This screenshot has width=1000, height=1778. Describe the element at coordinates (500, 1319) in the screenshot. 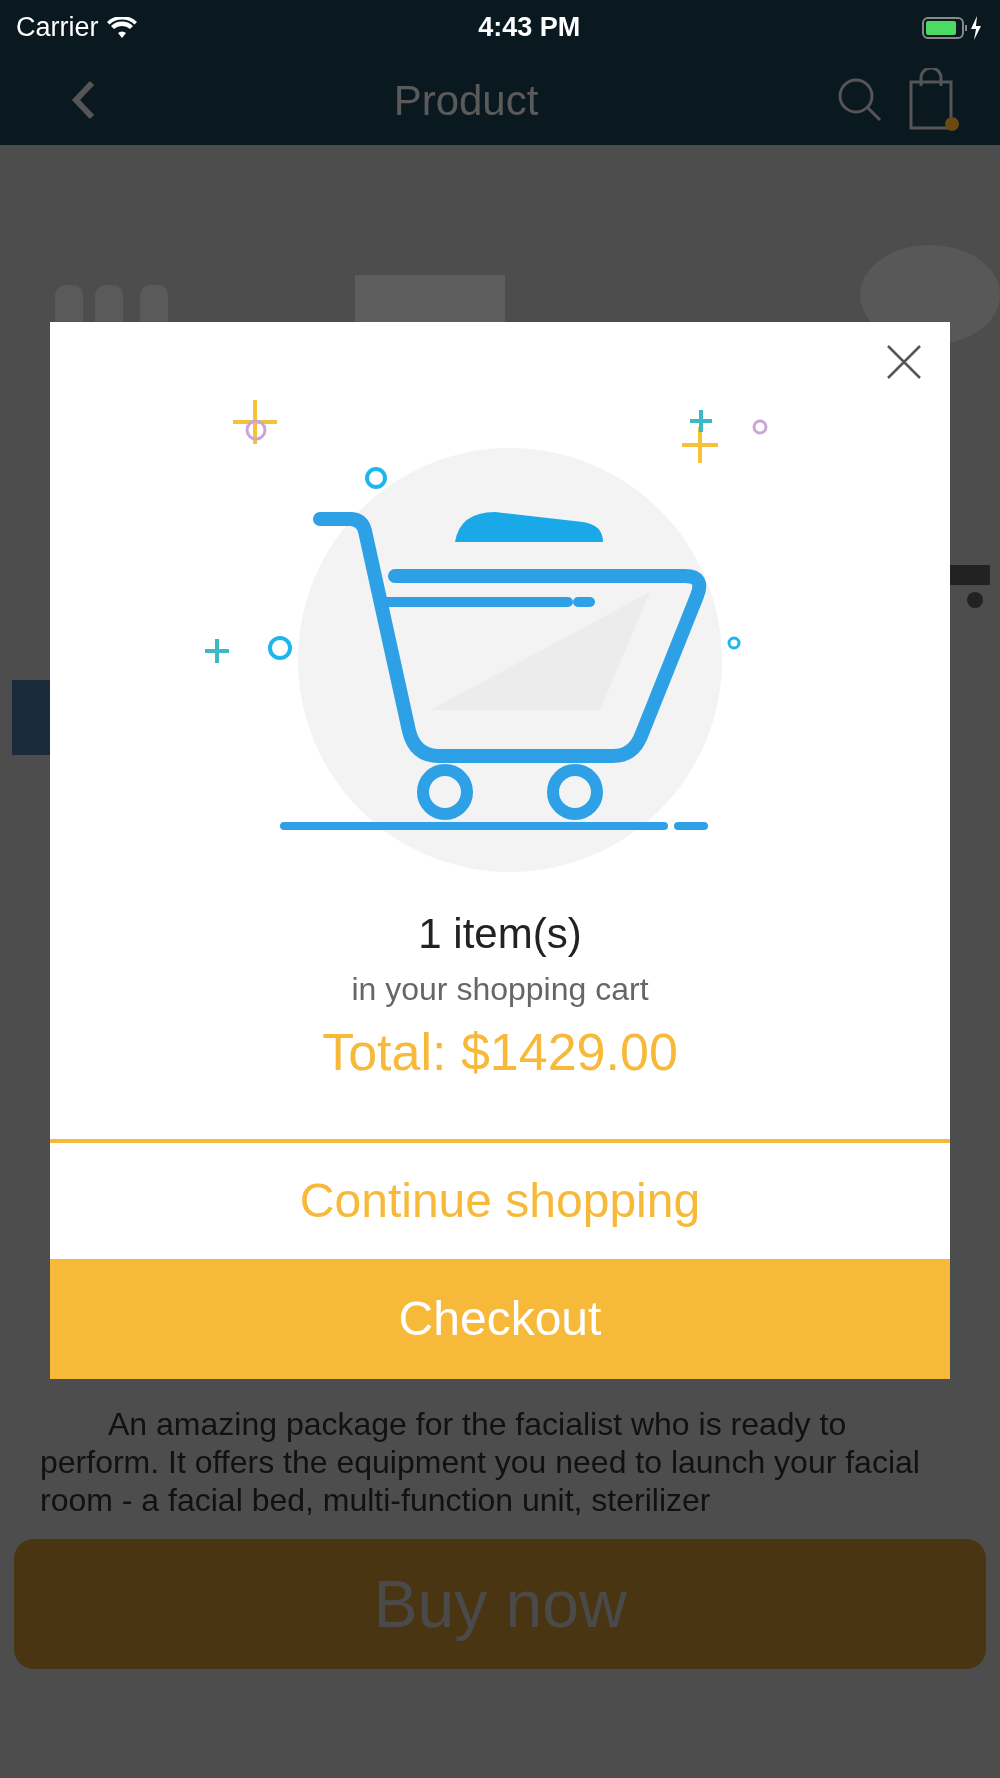

I see `checkout-button: Checkout` at that location.